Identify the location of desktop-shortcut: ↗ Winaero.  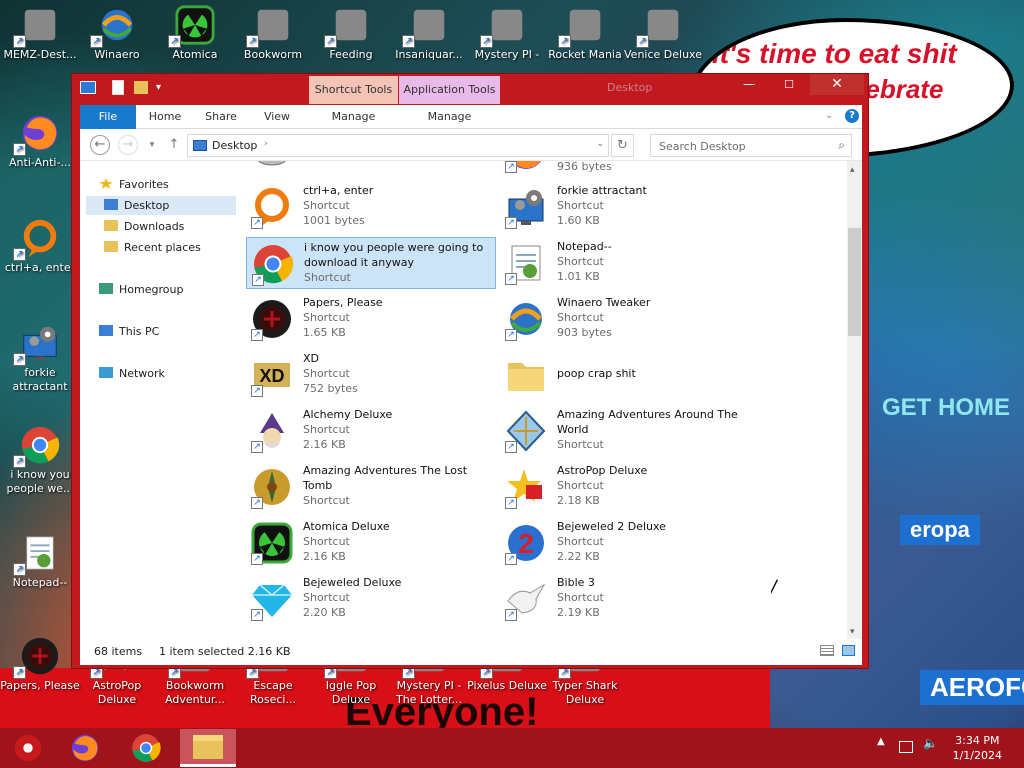
(117, 33).